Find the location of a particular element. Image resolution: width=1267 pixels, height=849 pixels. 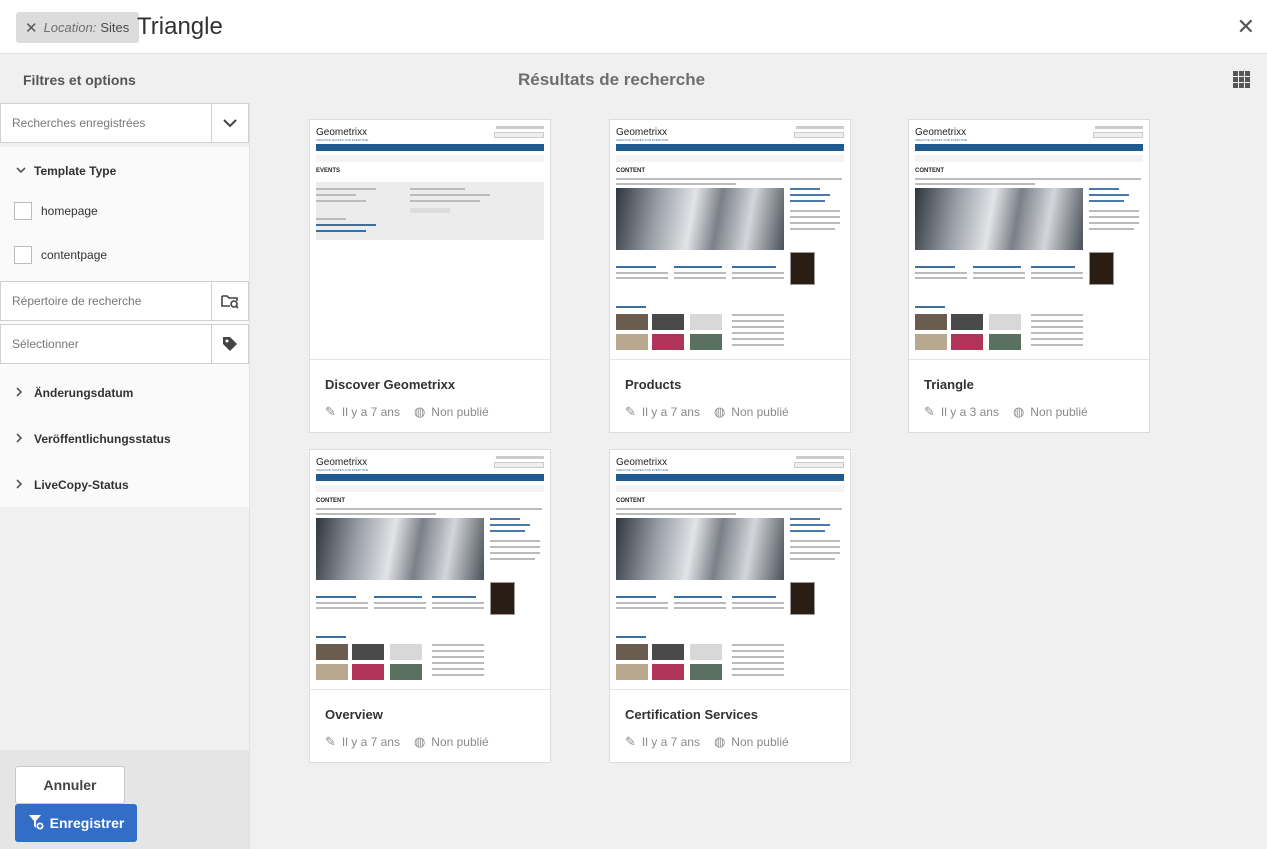

checkbox-contentpage: contentpage is located at coordinates (60, 255).